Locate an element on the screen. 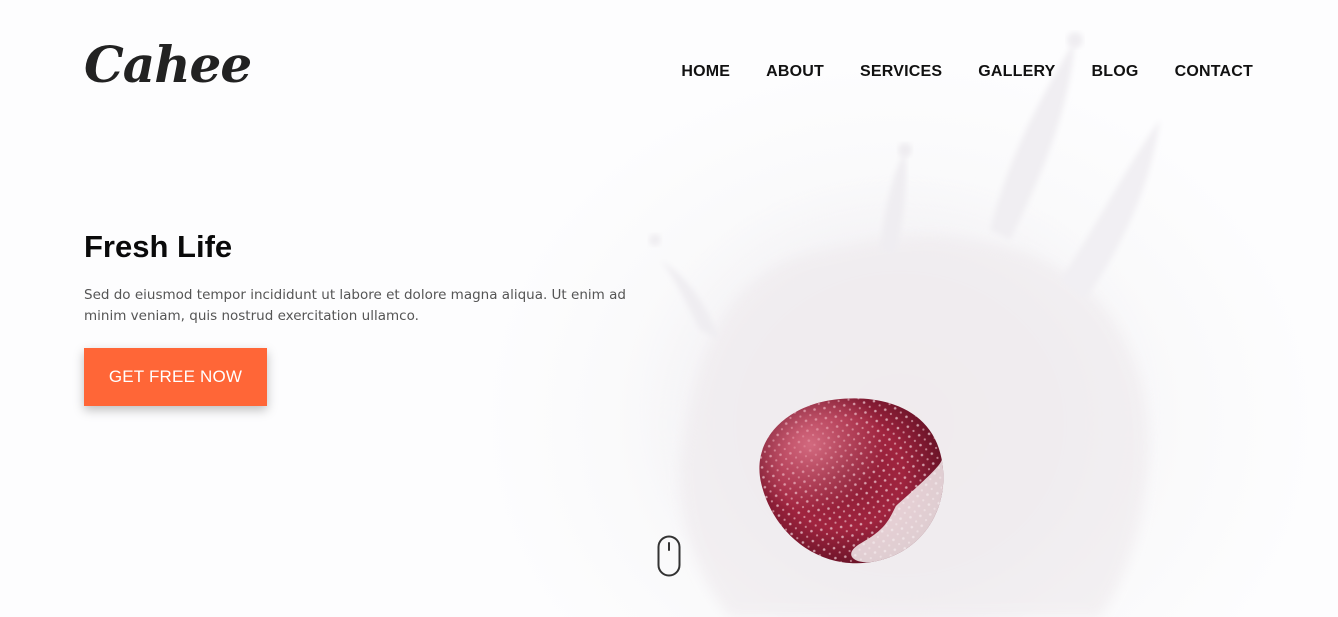  nav-item-about: ABOUT is located at coordinates (795, 72).